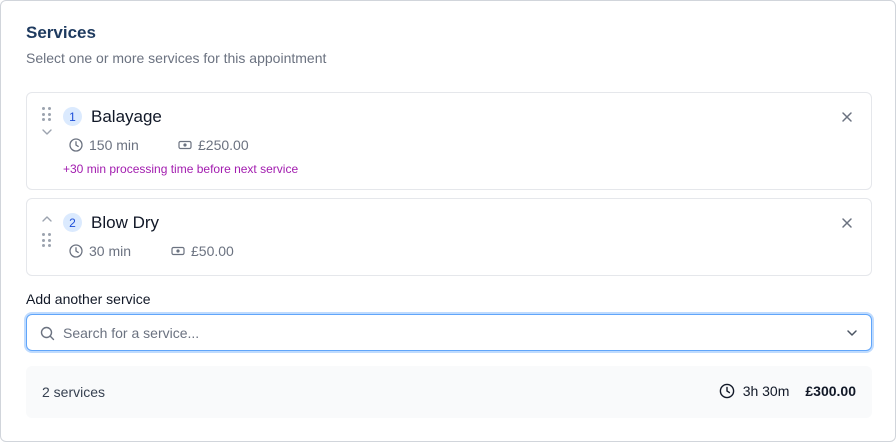 The height and width of the screenshot is (442, 896). I want to click on summary-totals: 3h 30m £300.00, so click(787, 391).